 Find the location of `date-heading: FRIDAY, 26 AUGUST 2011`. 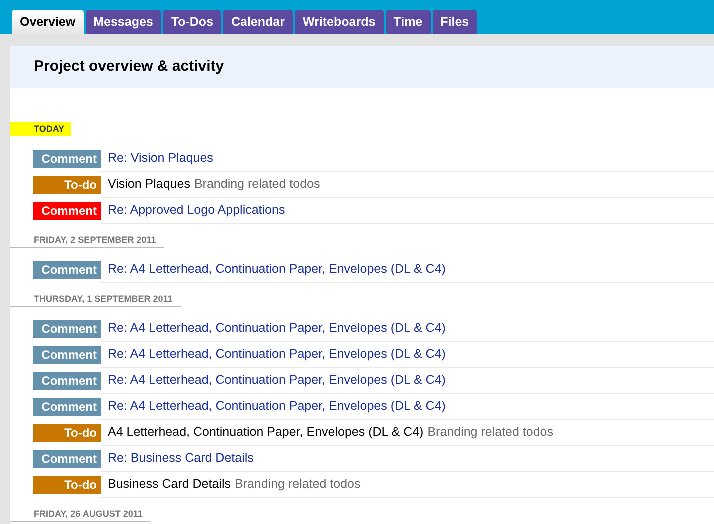

date-heading: FRIDAY, 26 AUGUST 2011 is located at coordinates (80, 515).